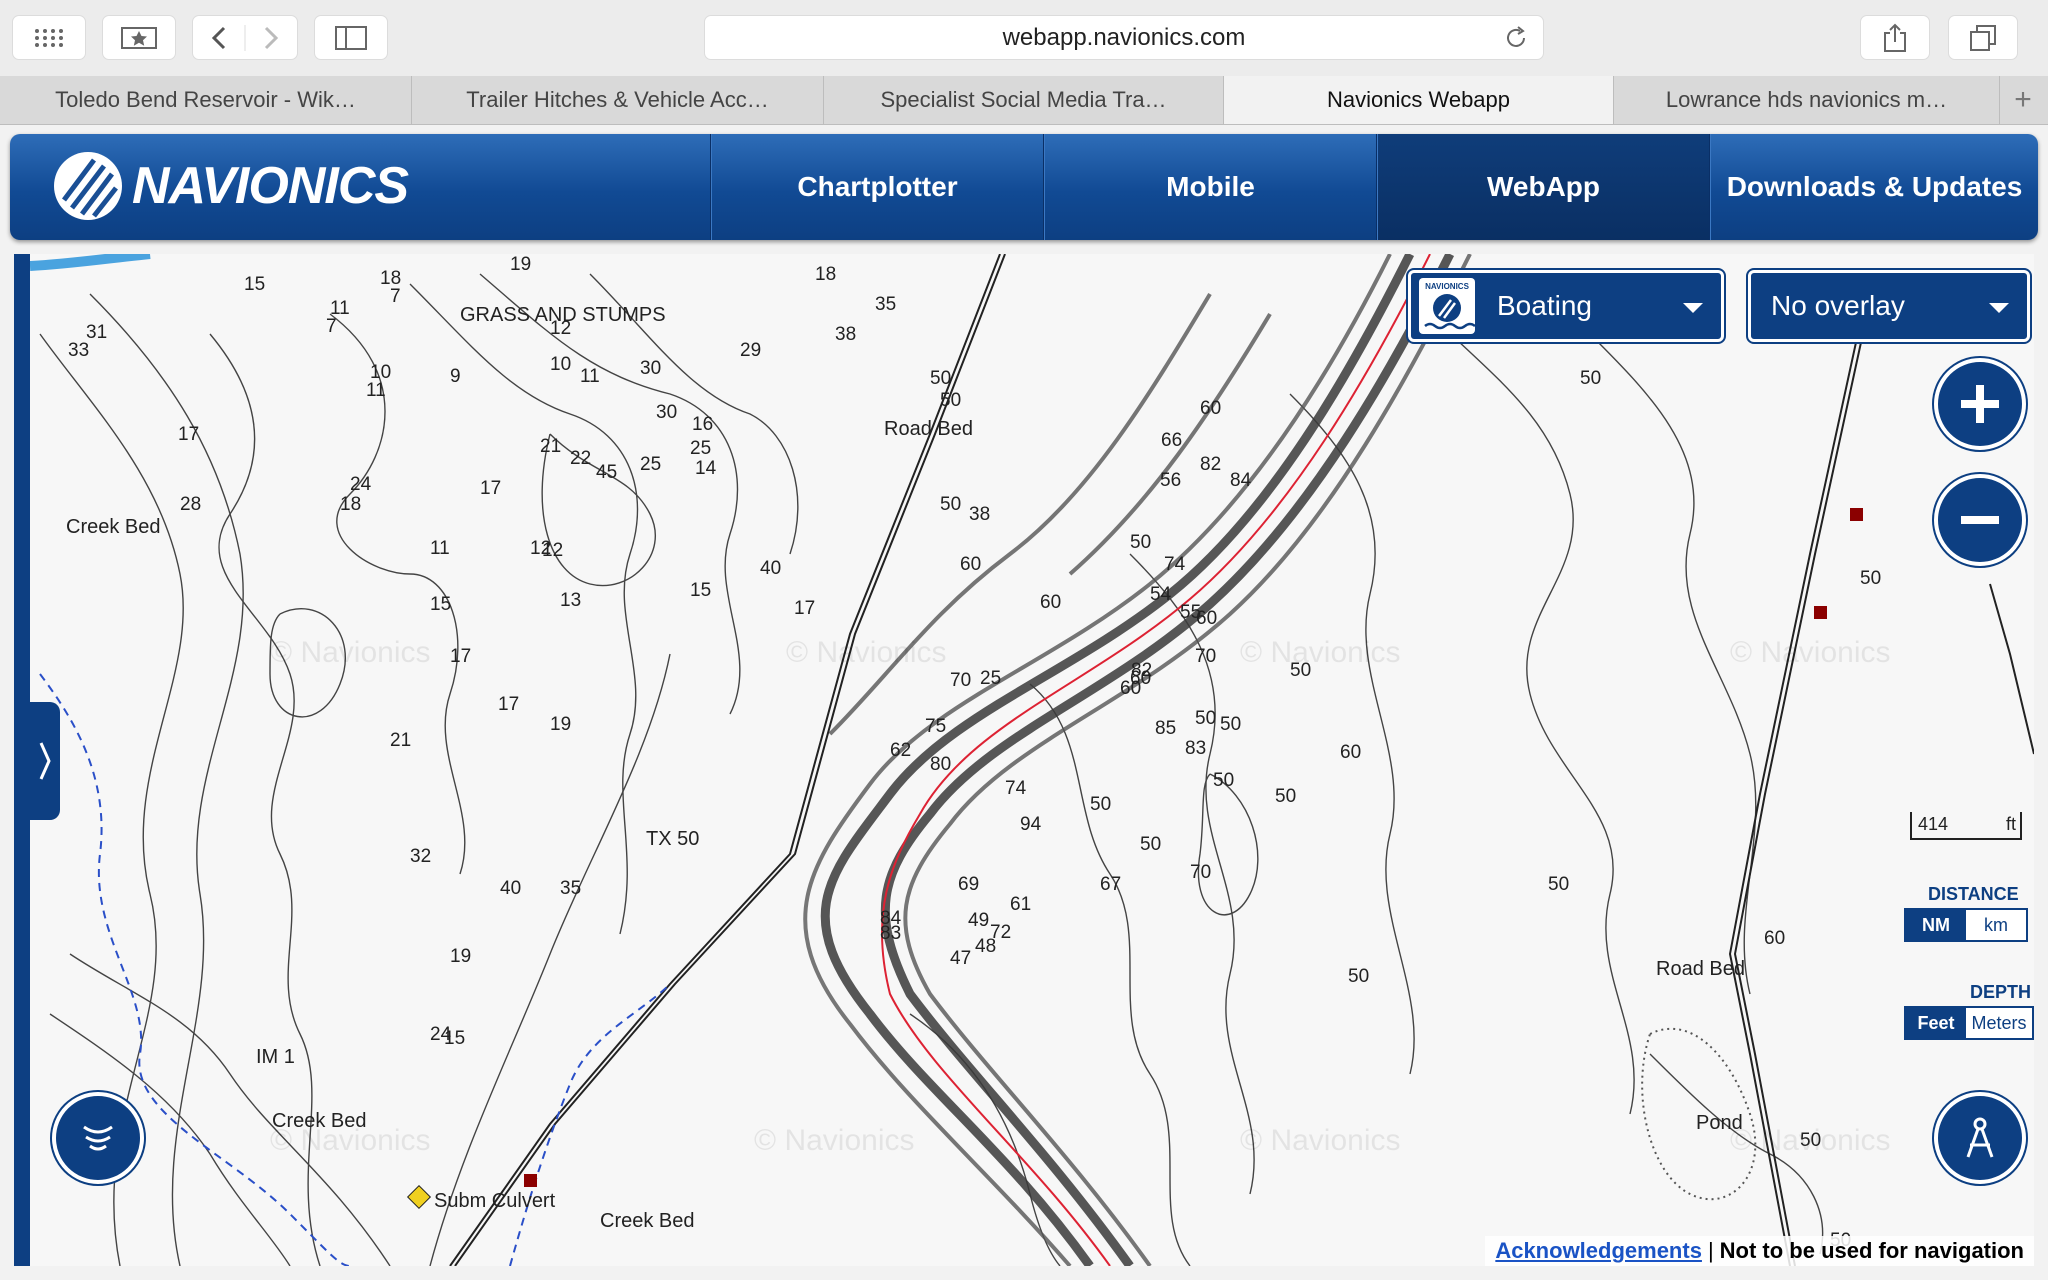 Image resolution: width=2048 pixels, height=1280 pixels. Describe the element at coordinates (703, 424) in the screenshot. I see `depth-sounding: 16` at that location.